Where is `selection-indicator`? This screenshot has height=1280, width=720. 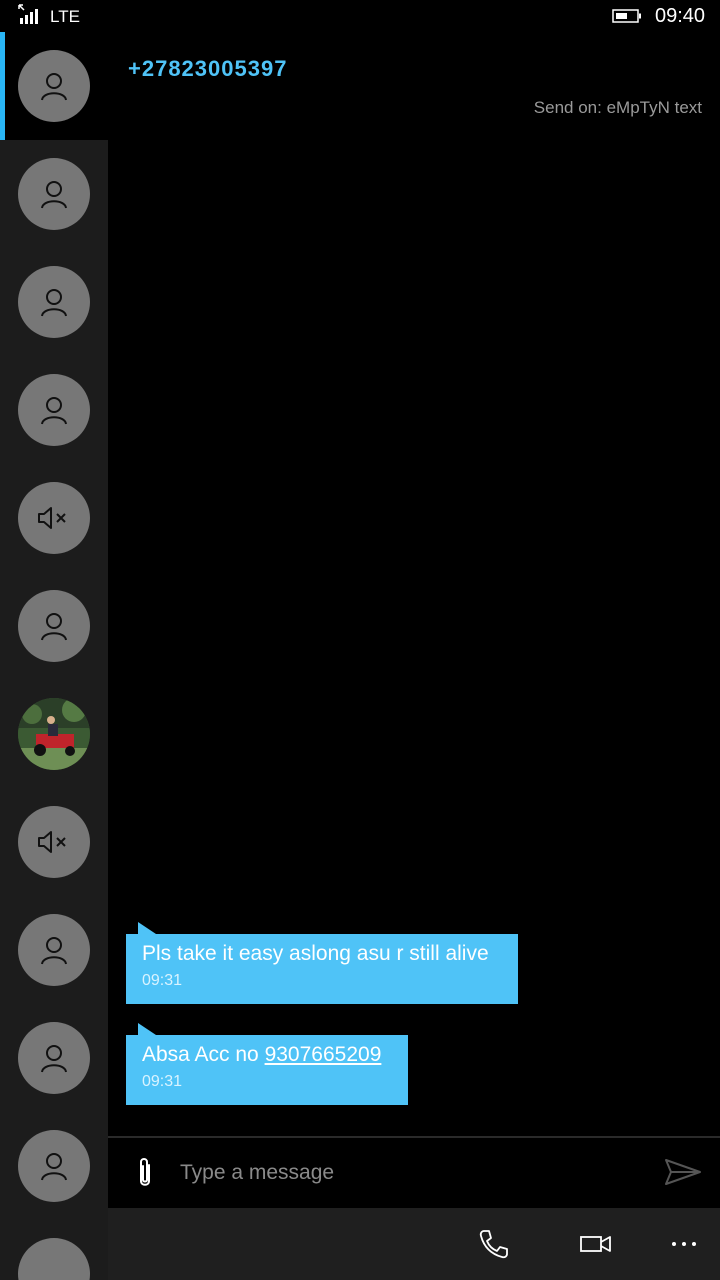
selection-indicator is located at coordinates (2, 86).